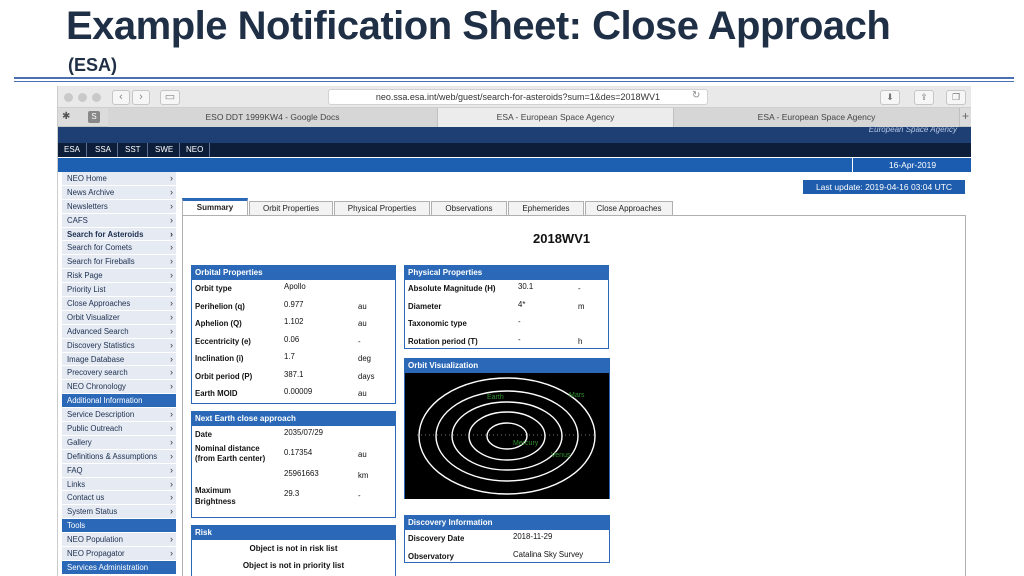 Image resolution: width=1024 pixels, height=576 pixels. What do you see at coordinates (273, 117) in the screenshot?
I see `browser-tab: ESO DDT 1999KW4 - Google Docs` at bounding box center [273, 117].